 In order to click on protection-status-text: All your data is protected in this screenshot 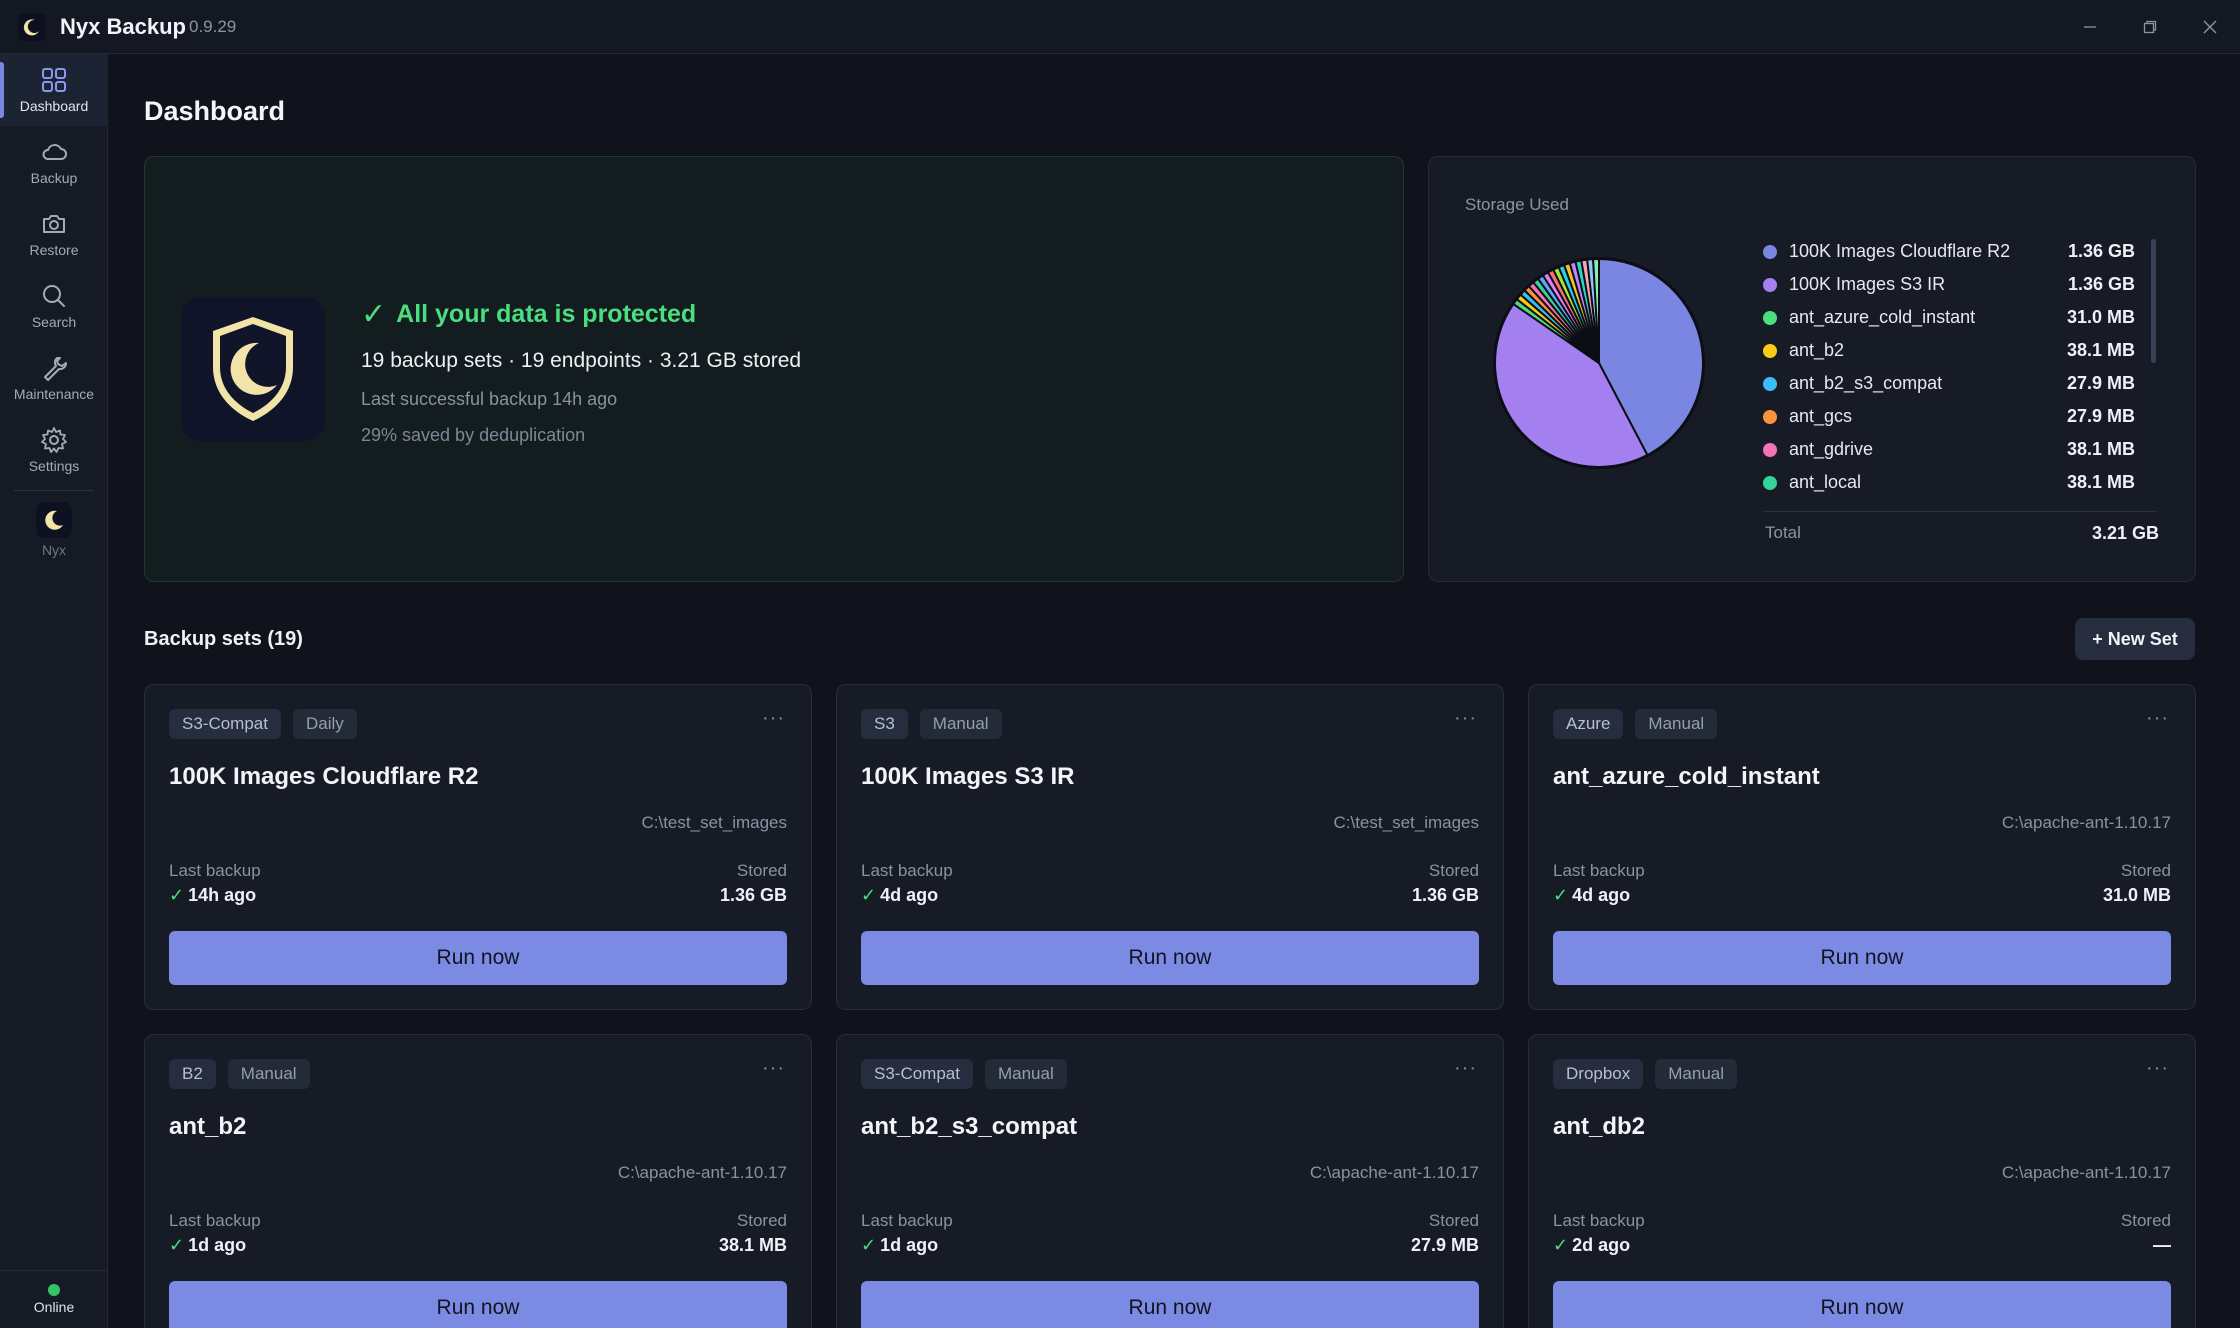, I will do `click(546, 314)`.